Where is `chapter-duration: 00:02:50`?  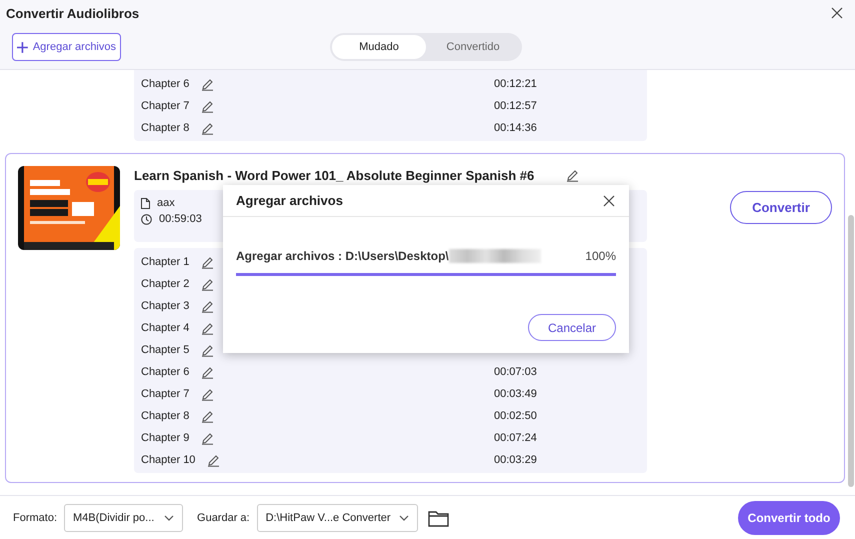 chapter-duration: 00:02:50 is located at coordinates (516, 416).